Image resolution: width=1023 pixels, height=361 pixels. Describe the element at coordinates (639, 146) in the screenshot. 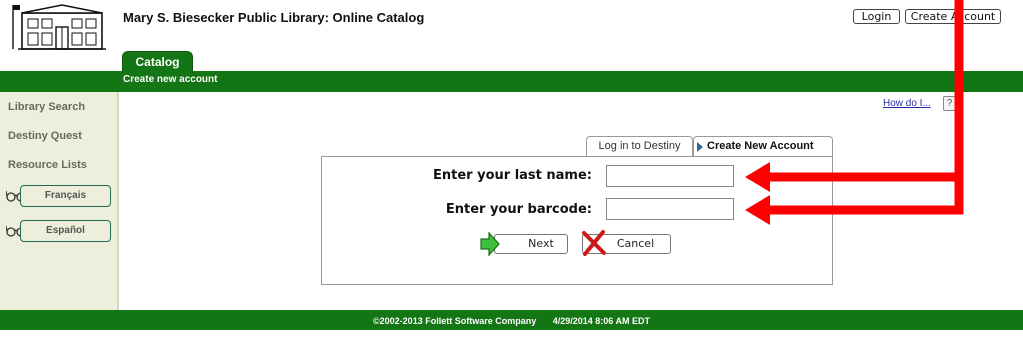

I see `tab-login-to-destiny: Log in to Destiny` at that location.